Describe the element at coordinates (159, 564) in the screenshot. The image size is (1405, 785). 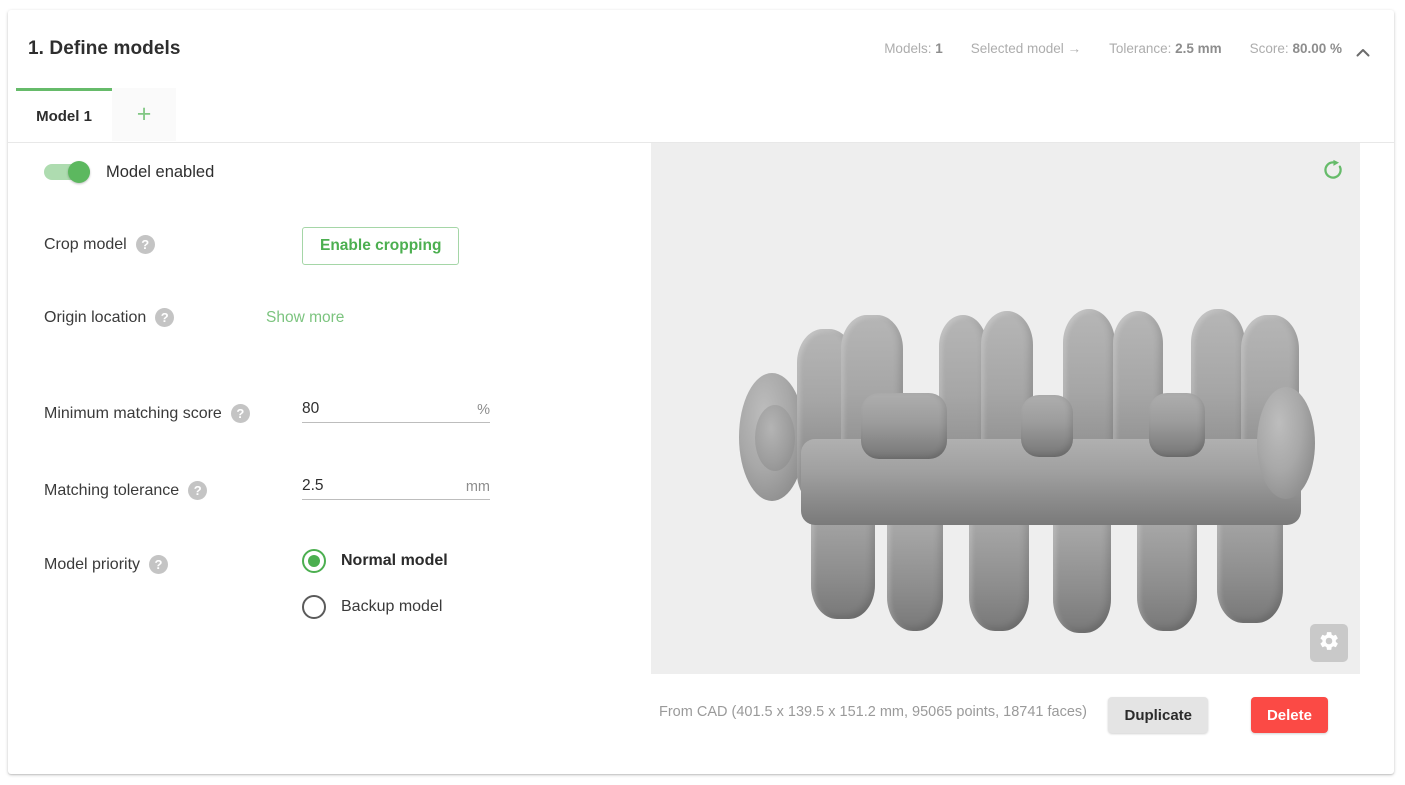
I see `help-icon-model-priority: ?` at that location.